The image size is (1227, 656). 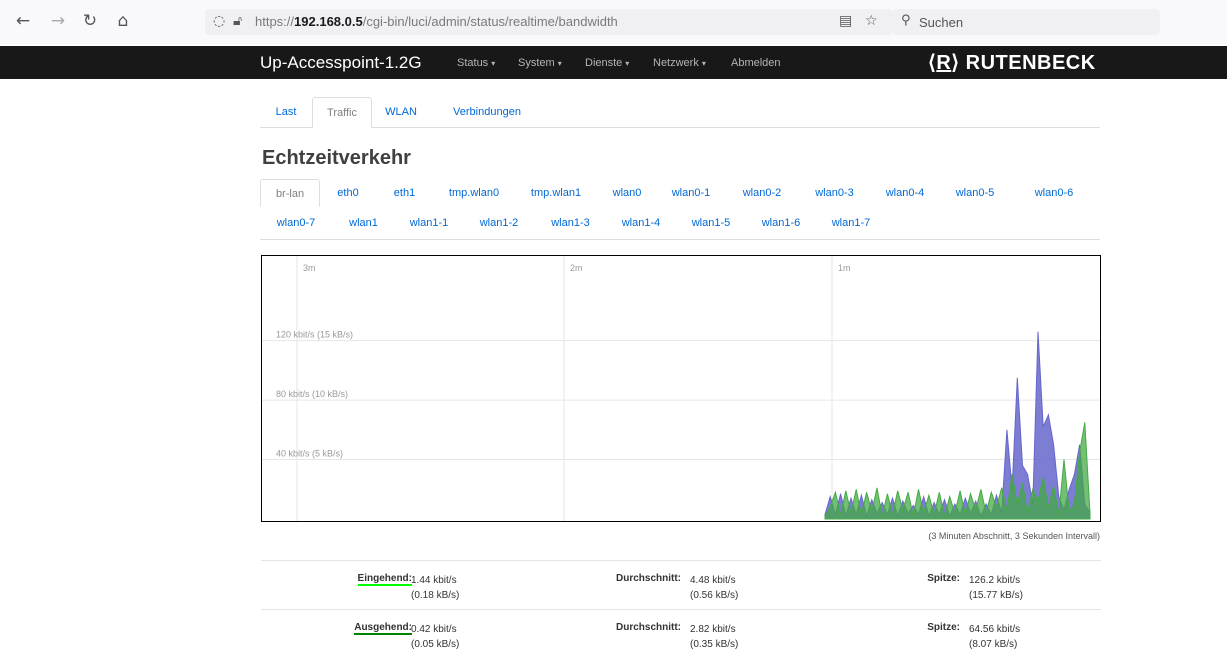 I want to click on incoming-peak: 126.2 kbit/s (15.77 kB/s), so click(x=996, y=588).